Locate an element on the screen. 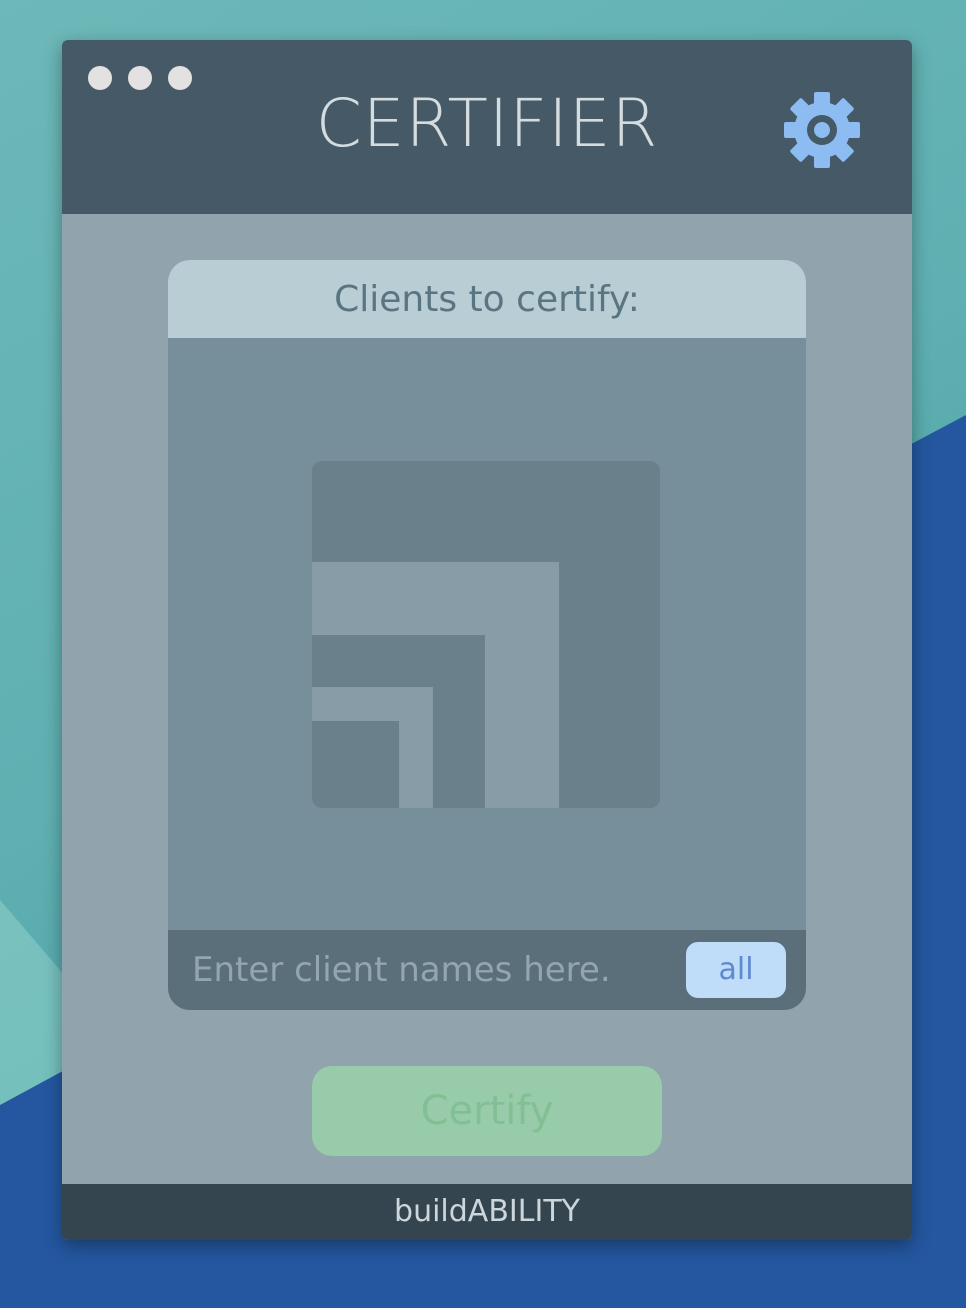  all-button: all is located at coordinates (736, 970).